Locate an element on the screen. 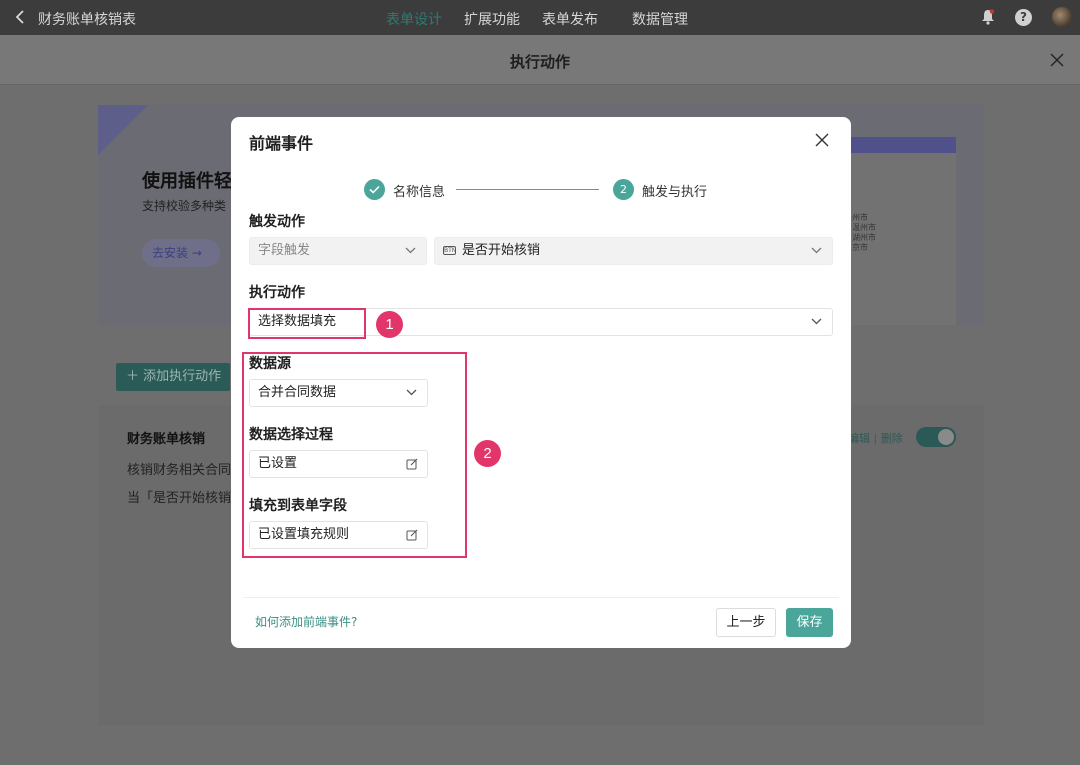 The height and width of the screenshot is (765, 1080). bell-icon is located at coordinates (988, 17).